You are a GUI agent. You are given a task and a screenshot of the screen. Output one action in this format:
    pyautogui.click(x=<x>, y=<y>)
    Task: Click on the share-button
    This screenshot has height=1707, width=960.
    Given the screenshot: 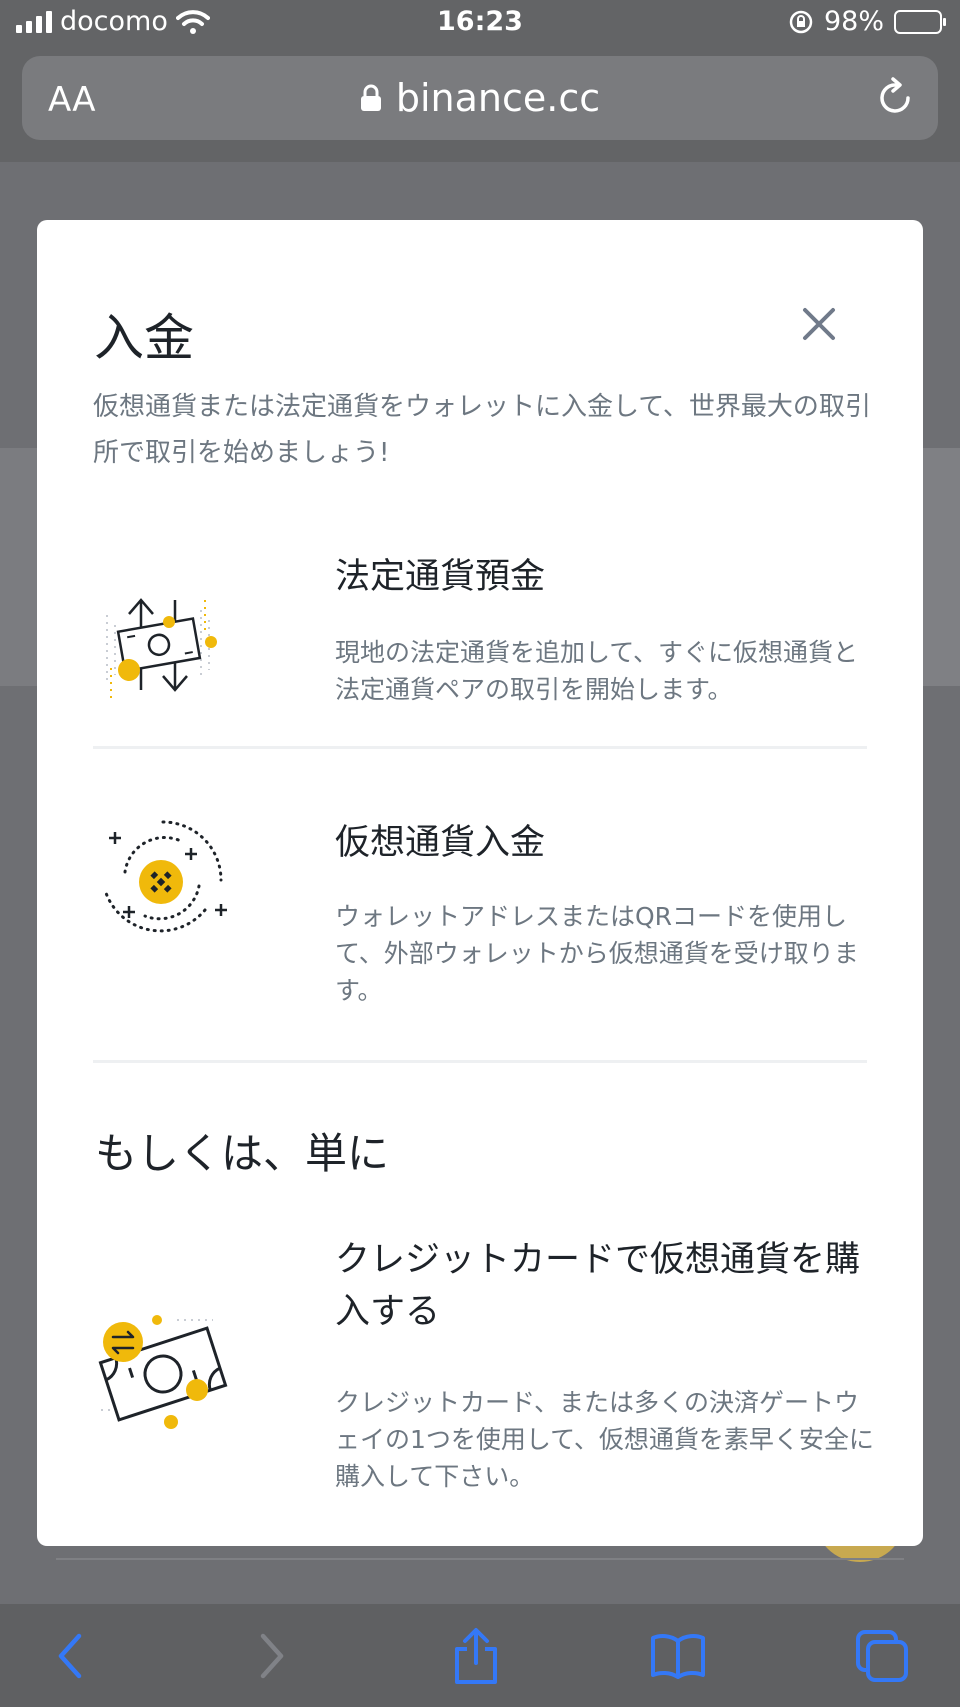 What is the action you would take?
    pyautogui.click(x=476, y=1656)
    